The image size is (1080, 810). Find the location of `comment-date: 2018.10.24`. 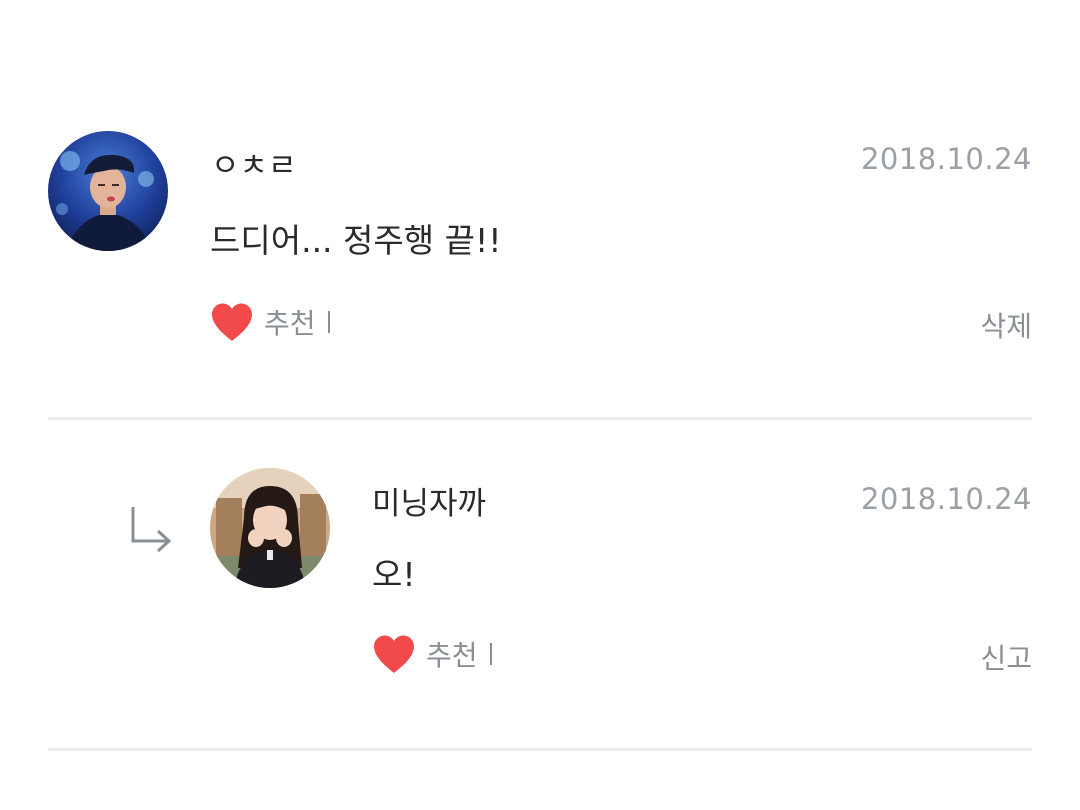

comment-date: 2018.10.24 is located at coordinates (946, 499).